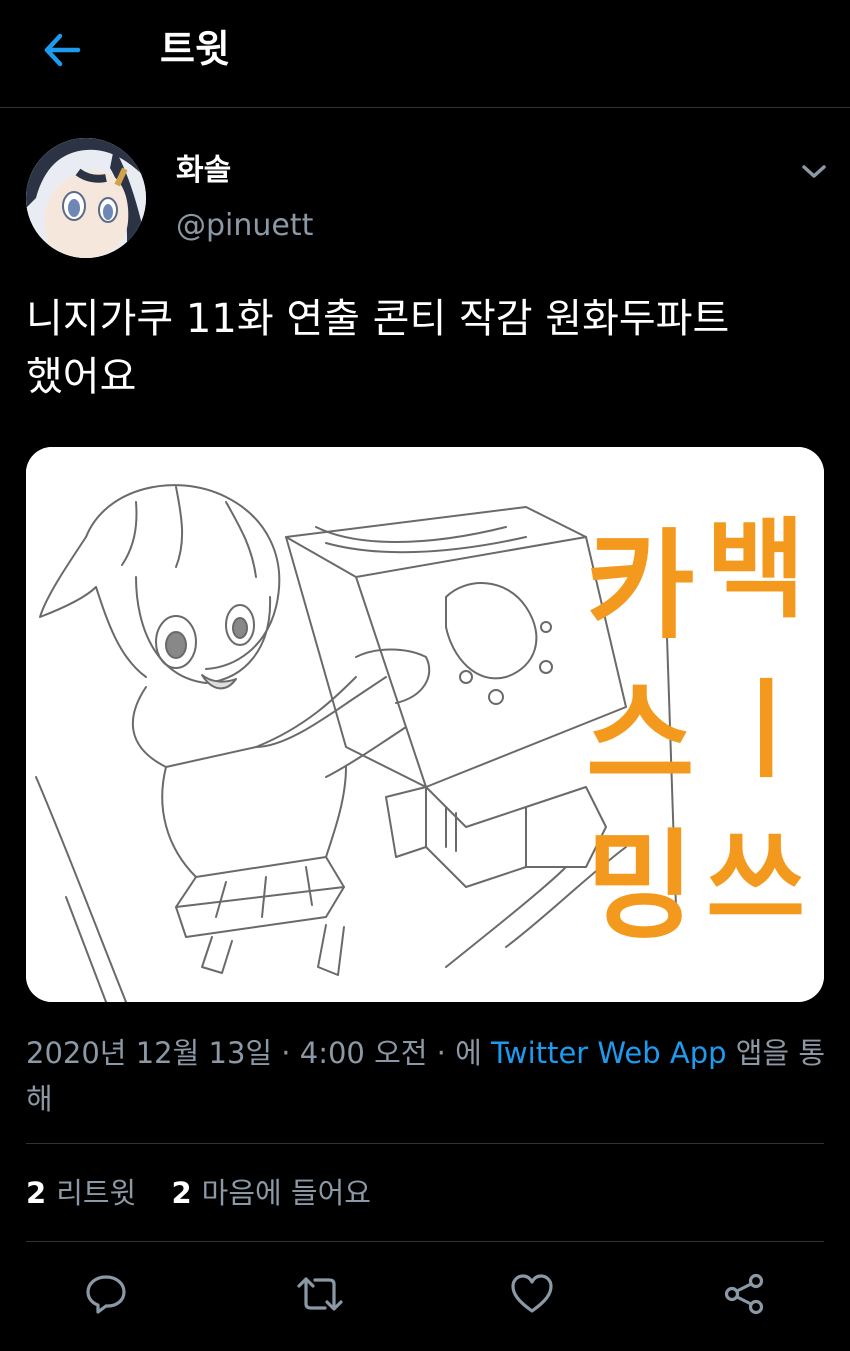 The image size is (850, 1351). I want to click on like-button, so click(532, 1294).